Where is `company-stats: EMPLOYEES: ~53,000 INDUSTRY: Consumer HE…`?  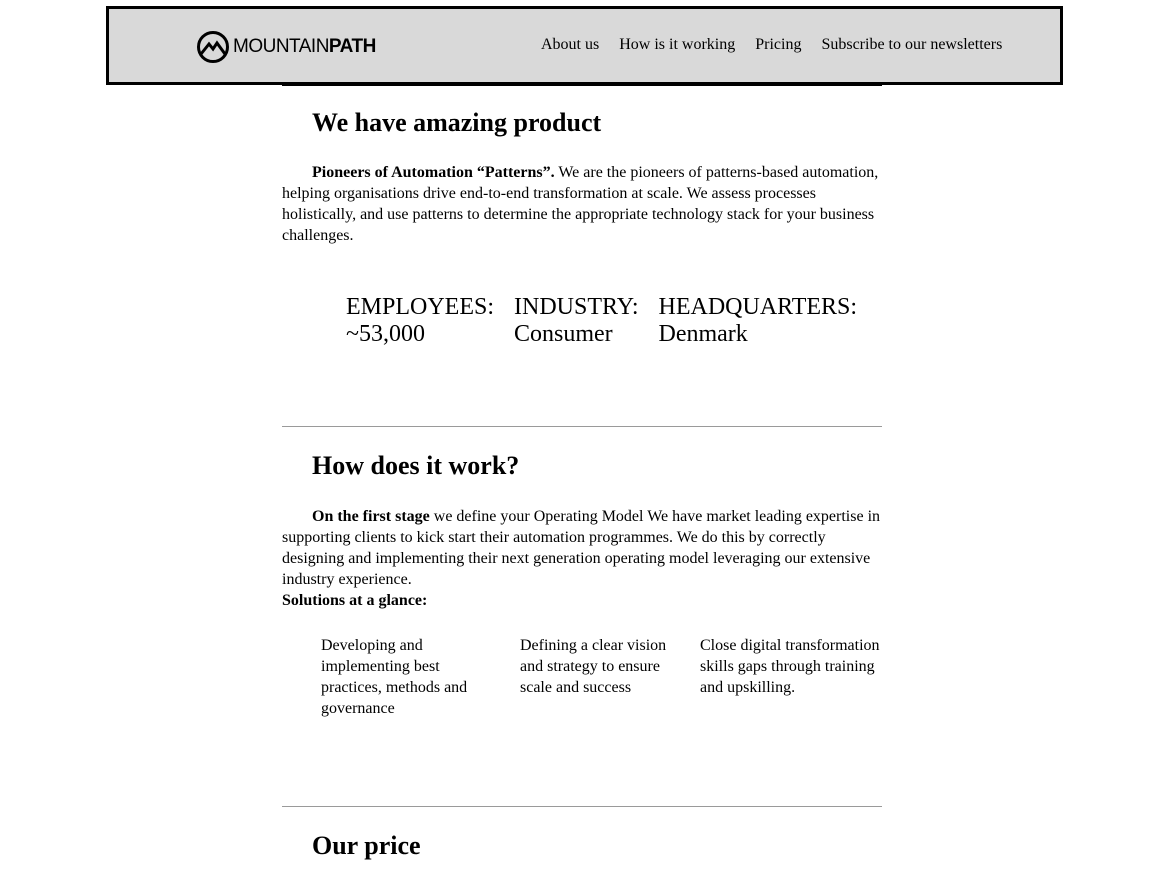 company-stats: EMPLOYEES: ~53,000 INDUSTRY: Consumer HE… is located at coordinates (601, 321).